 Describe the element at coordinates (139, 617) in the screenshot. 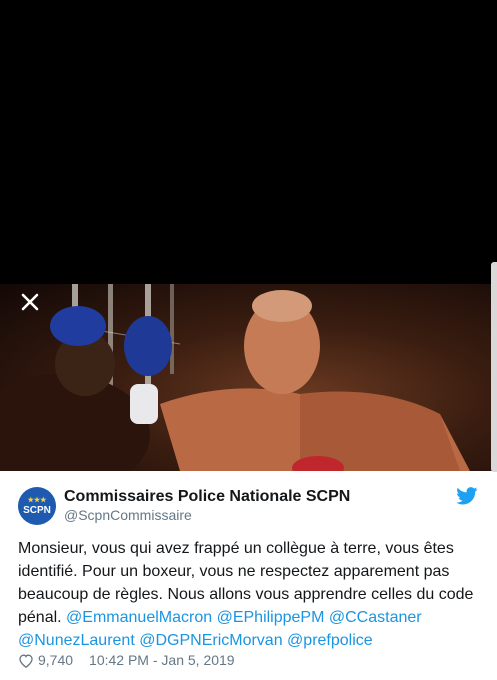

I see `mention-link: @EmmanuelMacron` at that location.